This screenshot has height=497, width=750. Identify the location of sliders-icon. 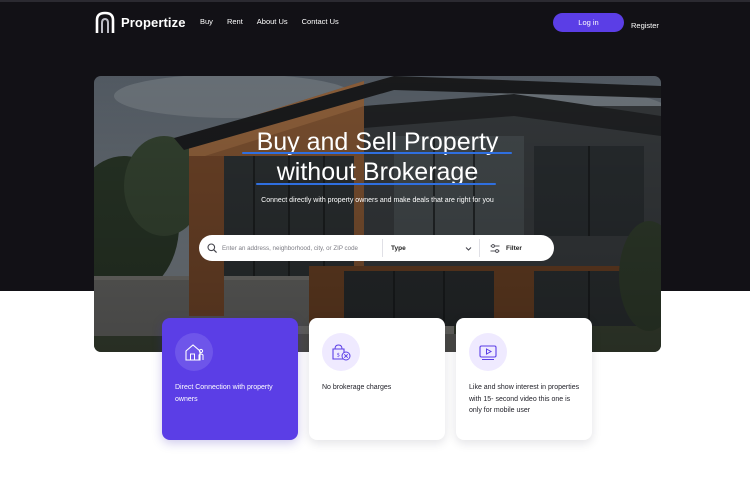
(495, 248).